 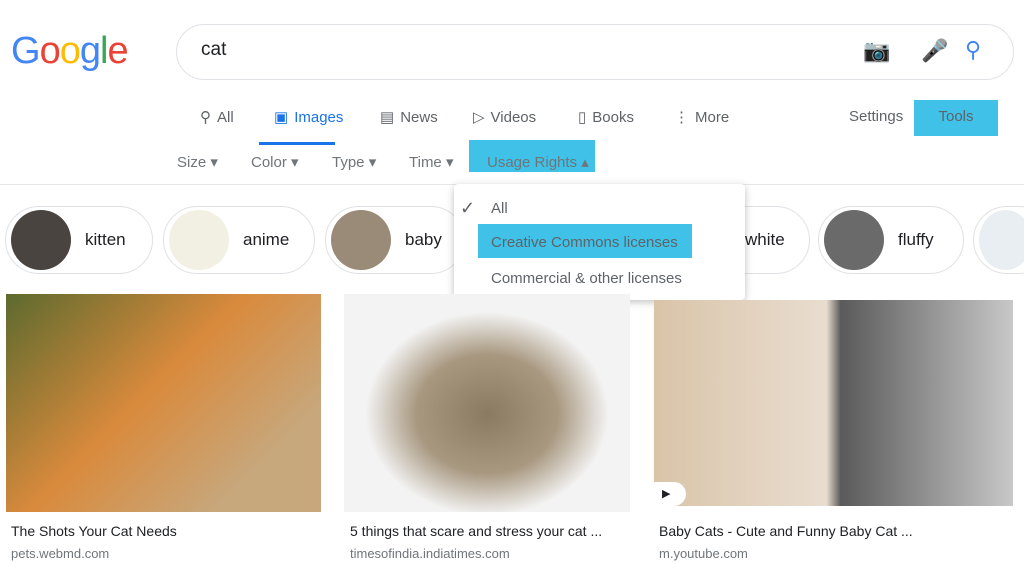 I want to click on search-input, so click(x=501, y=50).